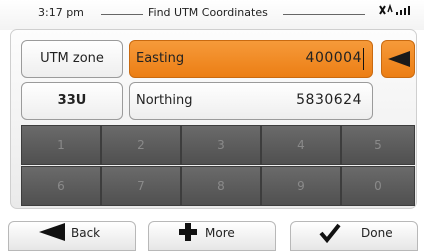  I want to click on northing-field: Northing 5830624, so click(251, 101).